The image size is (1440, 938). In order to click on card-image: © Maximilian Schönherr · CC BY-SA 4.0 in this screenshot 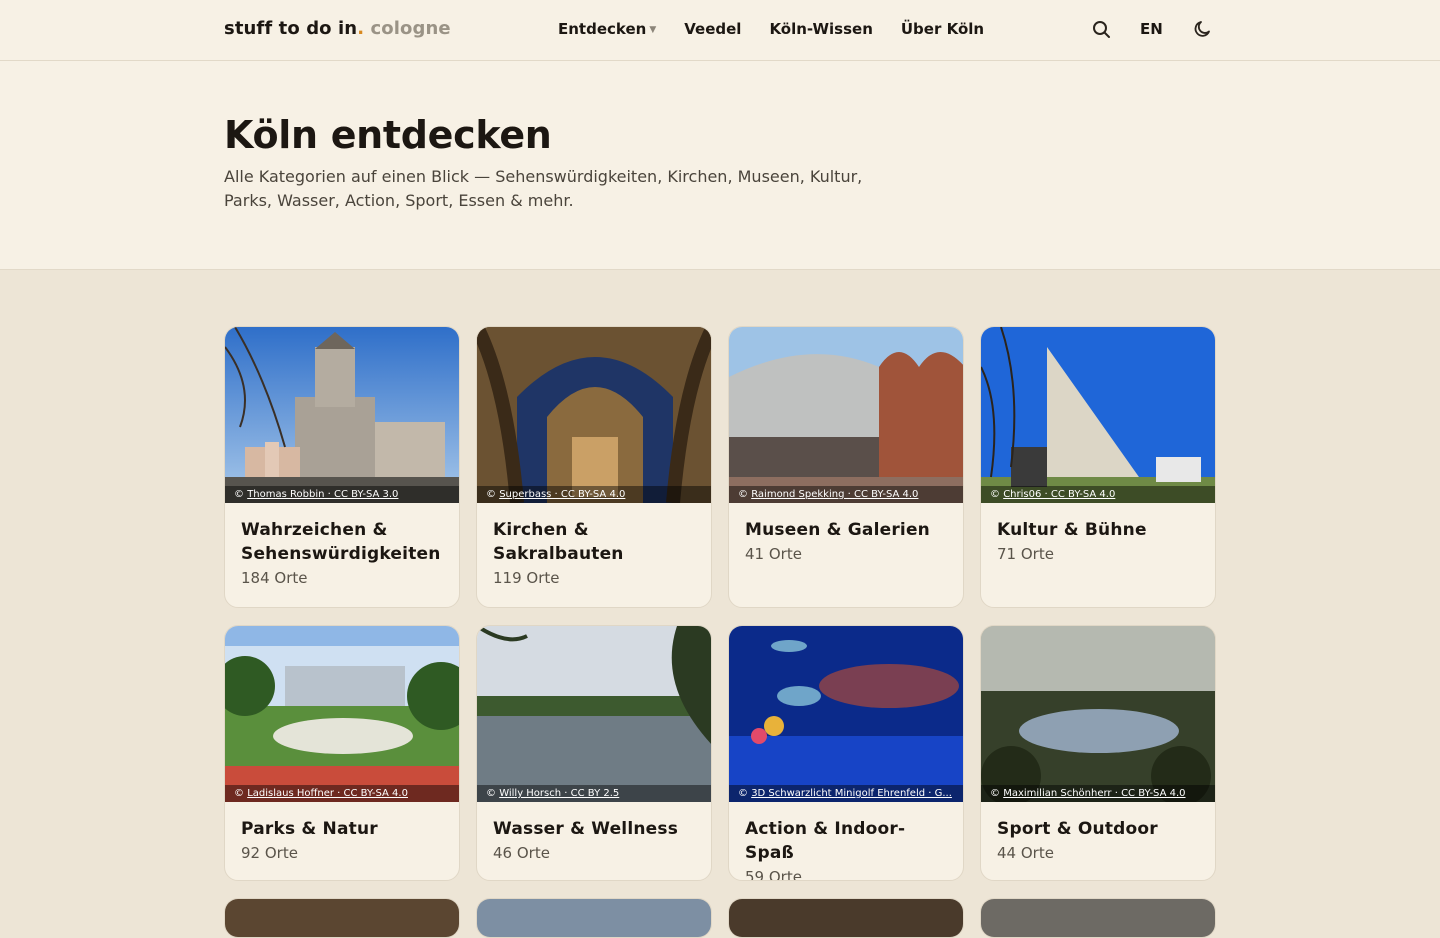, I will do `click(1098, 714)`.